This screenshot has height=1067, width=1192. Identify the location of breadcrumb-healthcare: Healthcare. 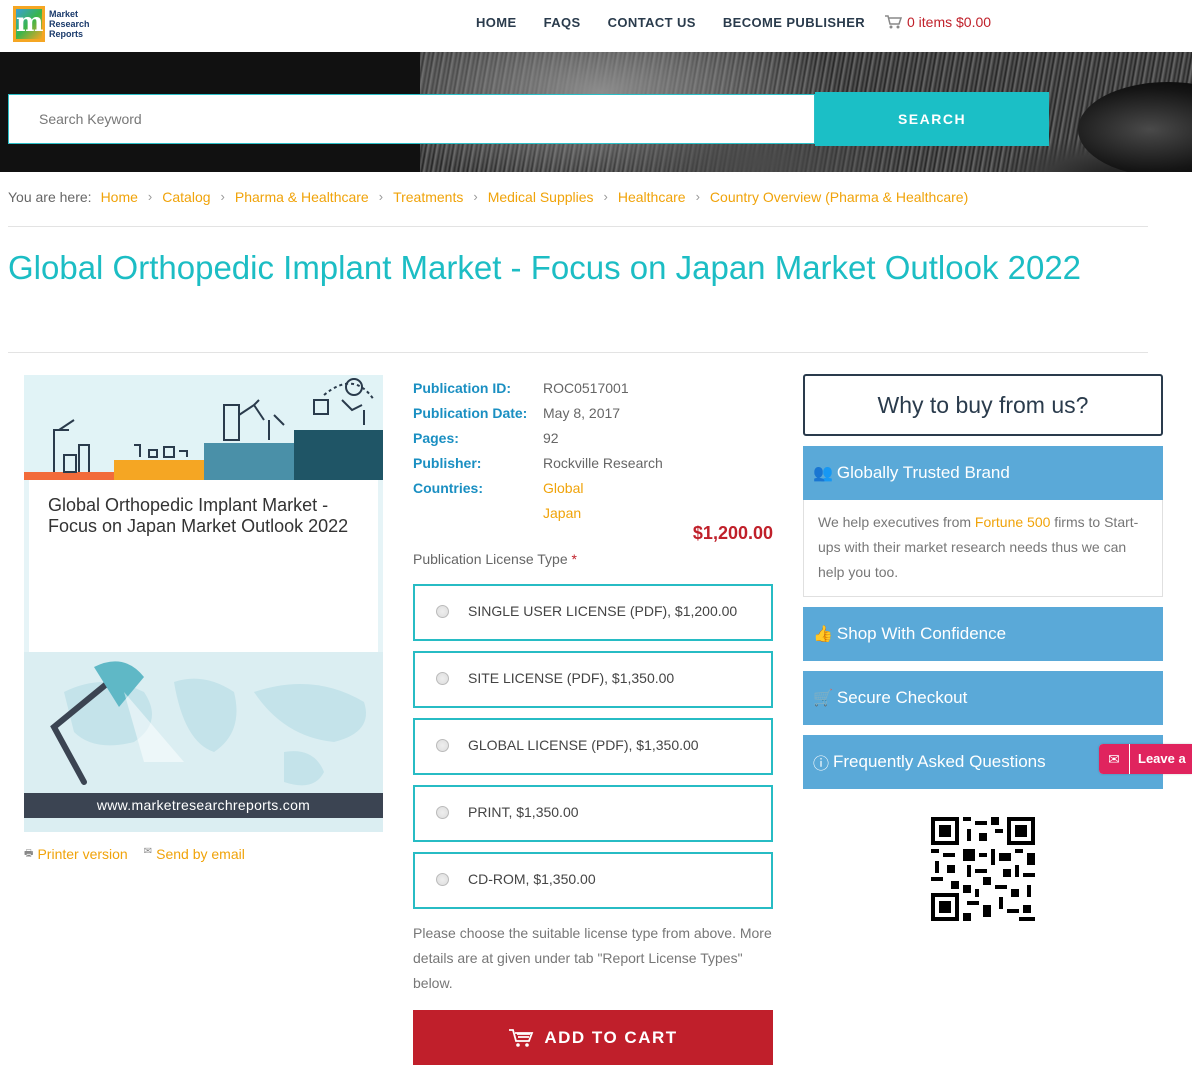
(652, 197).